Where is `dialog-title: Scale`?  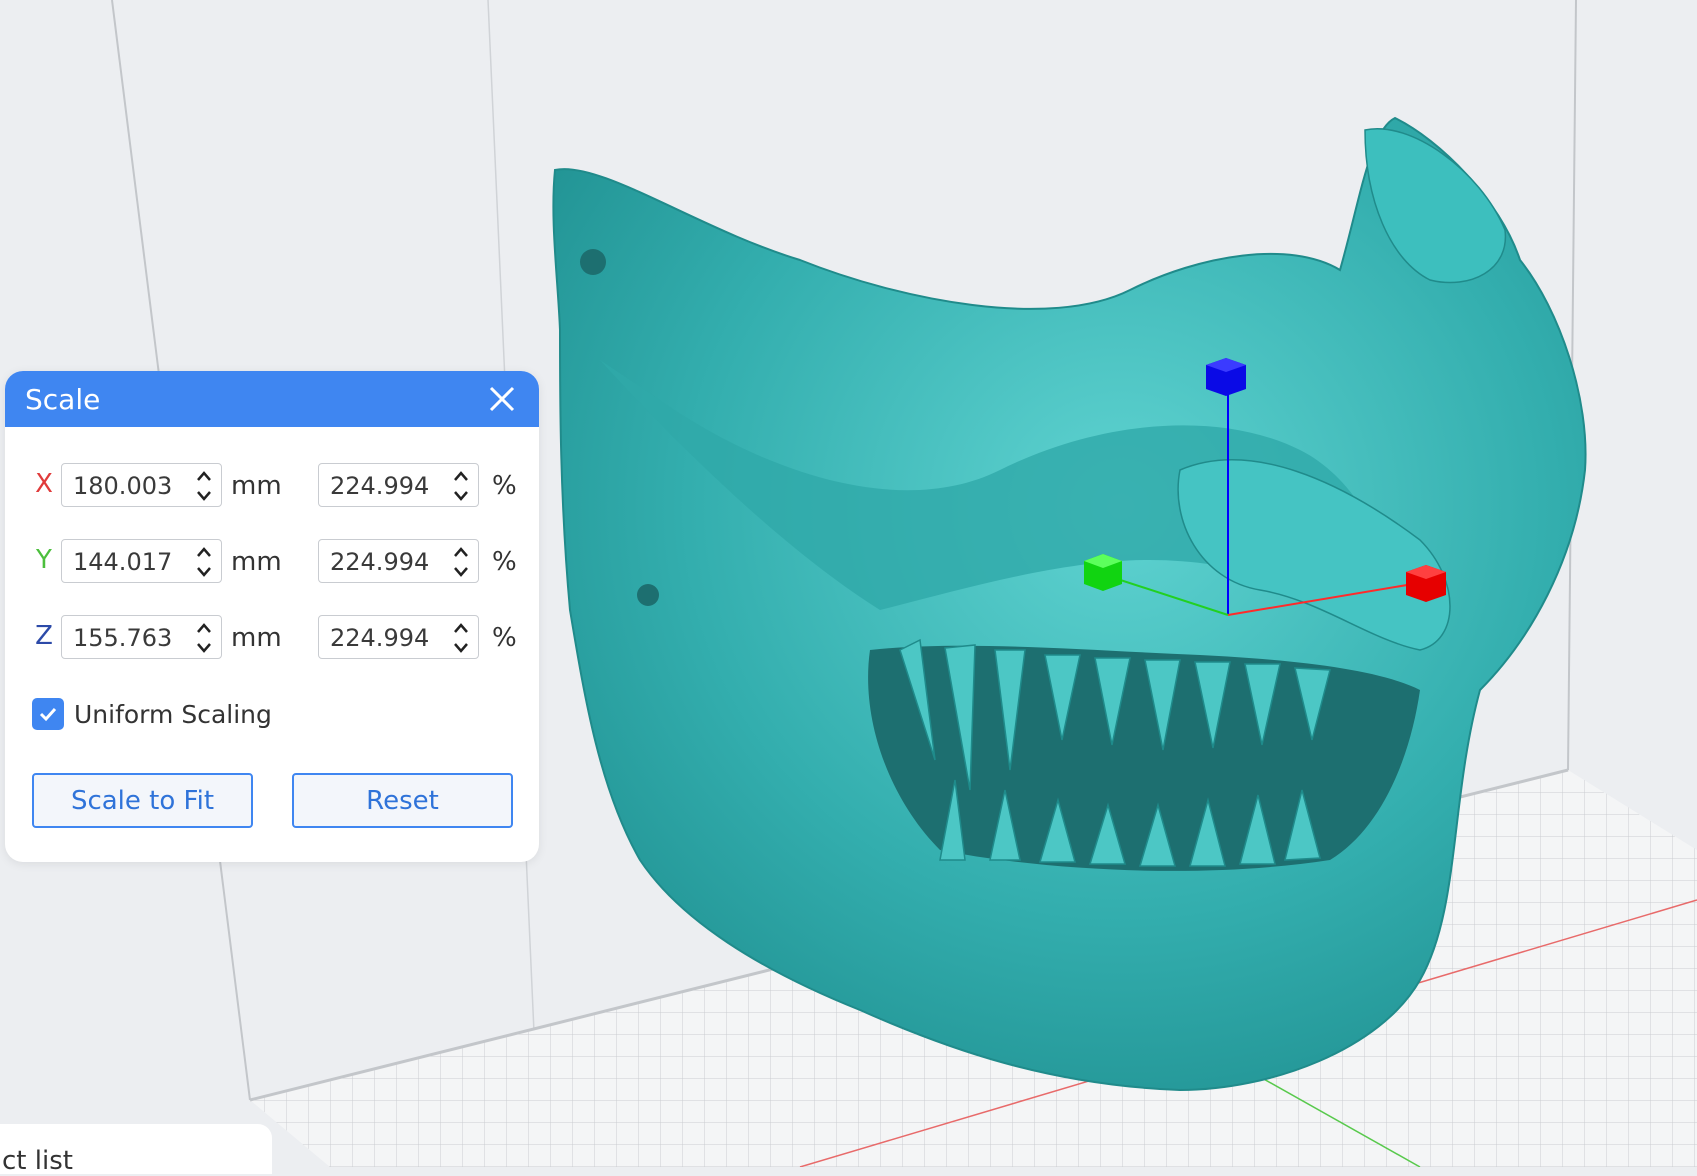
dialog-title: Scale is located at coordinates (63, 399).